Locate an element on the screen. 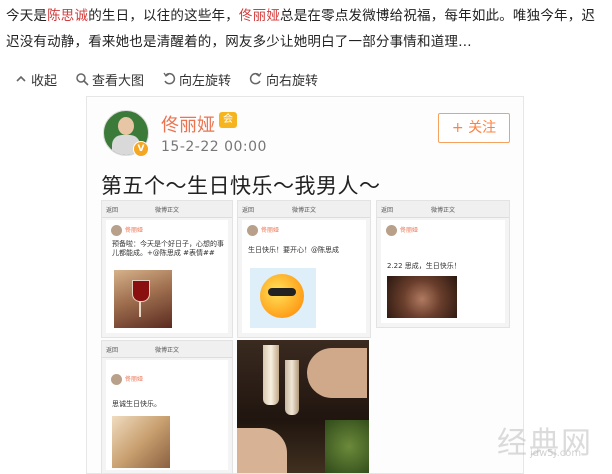 The height and width of the screenshot is (474, 612). repost-screenshot-3: 返回 微博正文 佟丽娅 2.22 思成，生日快乐！ is located at coordinates (443, 264).